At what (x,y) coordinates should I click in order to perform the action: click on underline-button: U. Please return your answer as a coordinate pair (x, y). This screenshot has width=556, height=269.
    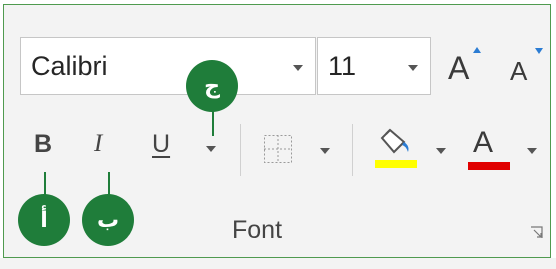
    Looking at the image, I should click on (167, 150).